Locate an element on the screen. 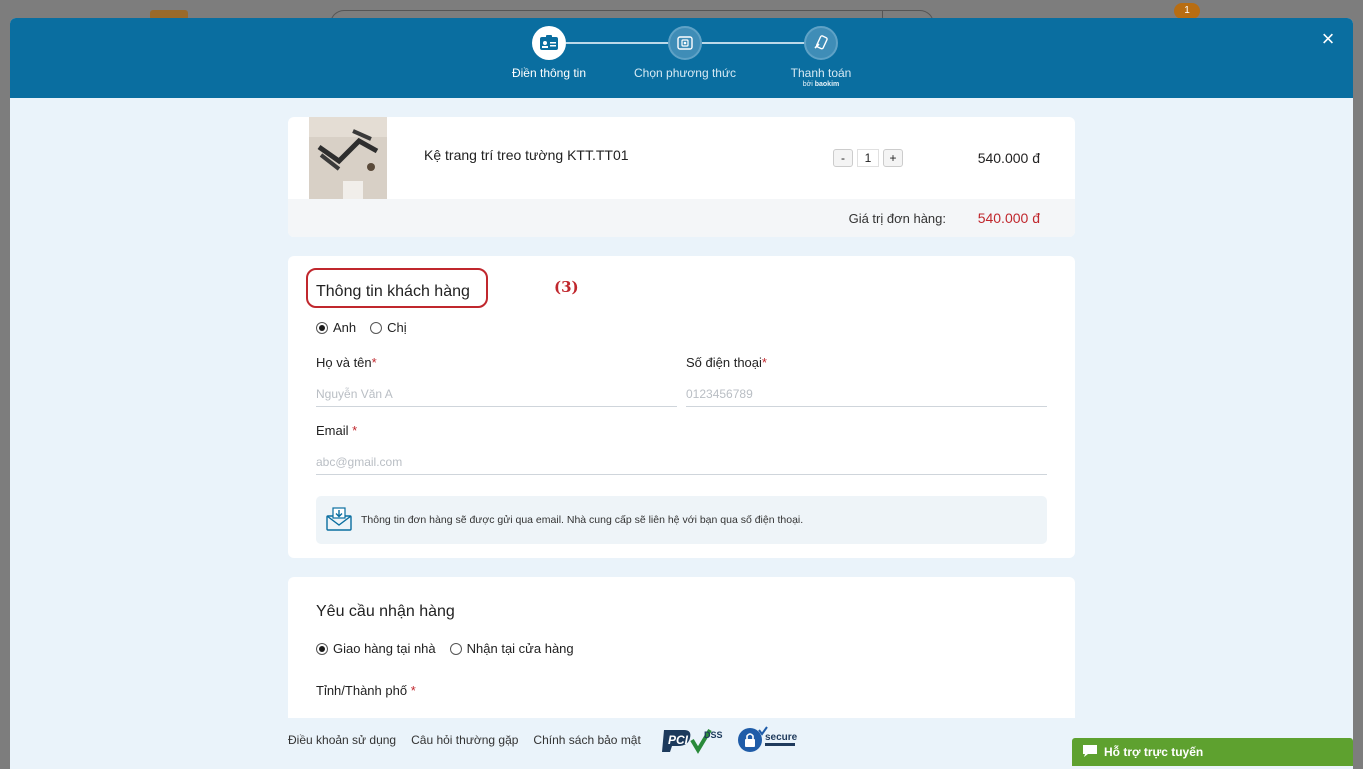 The image size is (1363, 769). product-price: 540.000 đ is located at coordinates (1008, 158).